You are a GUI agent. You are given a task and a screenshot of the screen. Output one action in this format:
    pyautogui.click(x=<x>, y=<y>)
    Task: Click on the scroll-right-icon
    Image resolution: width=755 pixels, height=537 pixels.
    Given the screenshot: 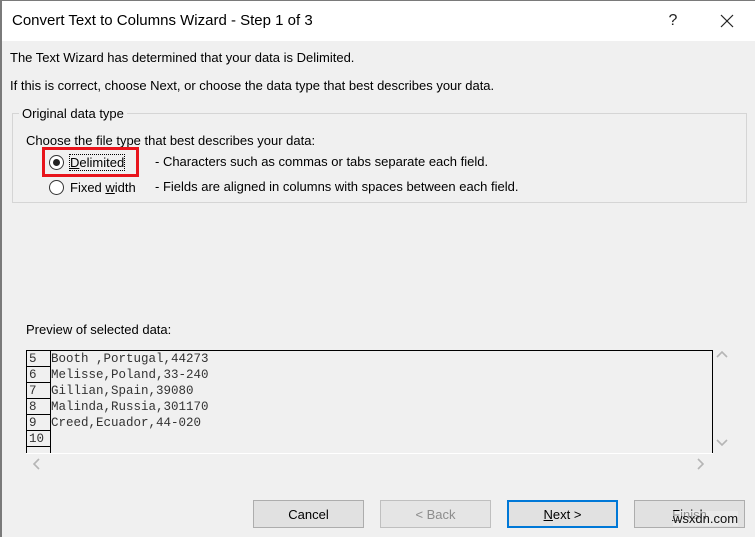 What is the action you would take?
    pyautogui.click(x=701, y=464)
    